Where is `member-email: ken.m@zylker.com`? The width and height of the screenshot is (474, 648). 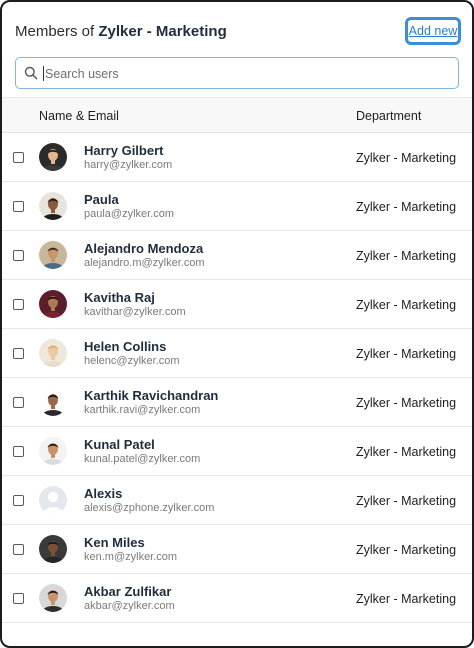
member-email: ken.m@zylker.com is located at coordinates (131, 557).